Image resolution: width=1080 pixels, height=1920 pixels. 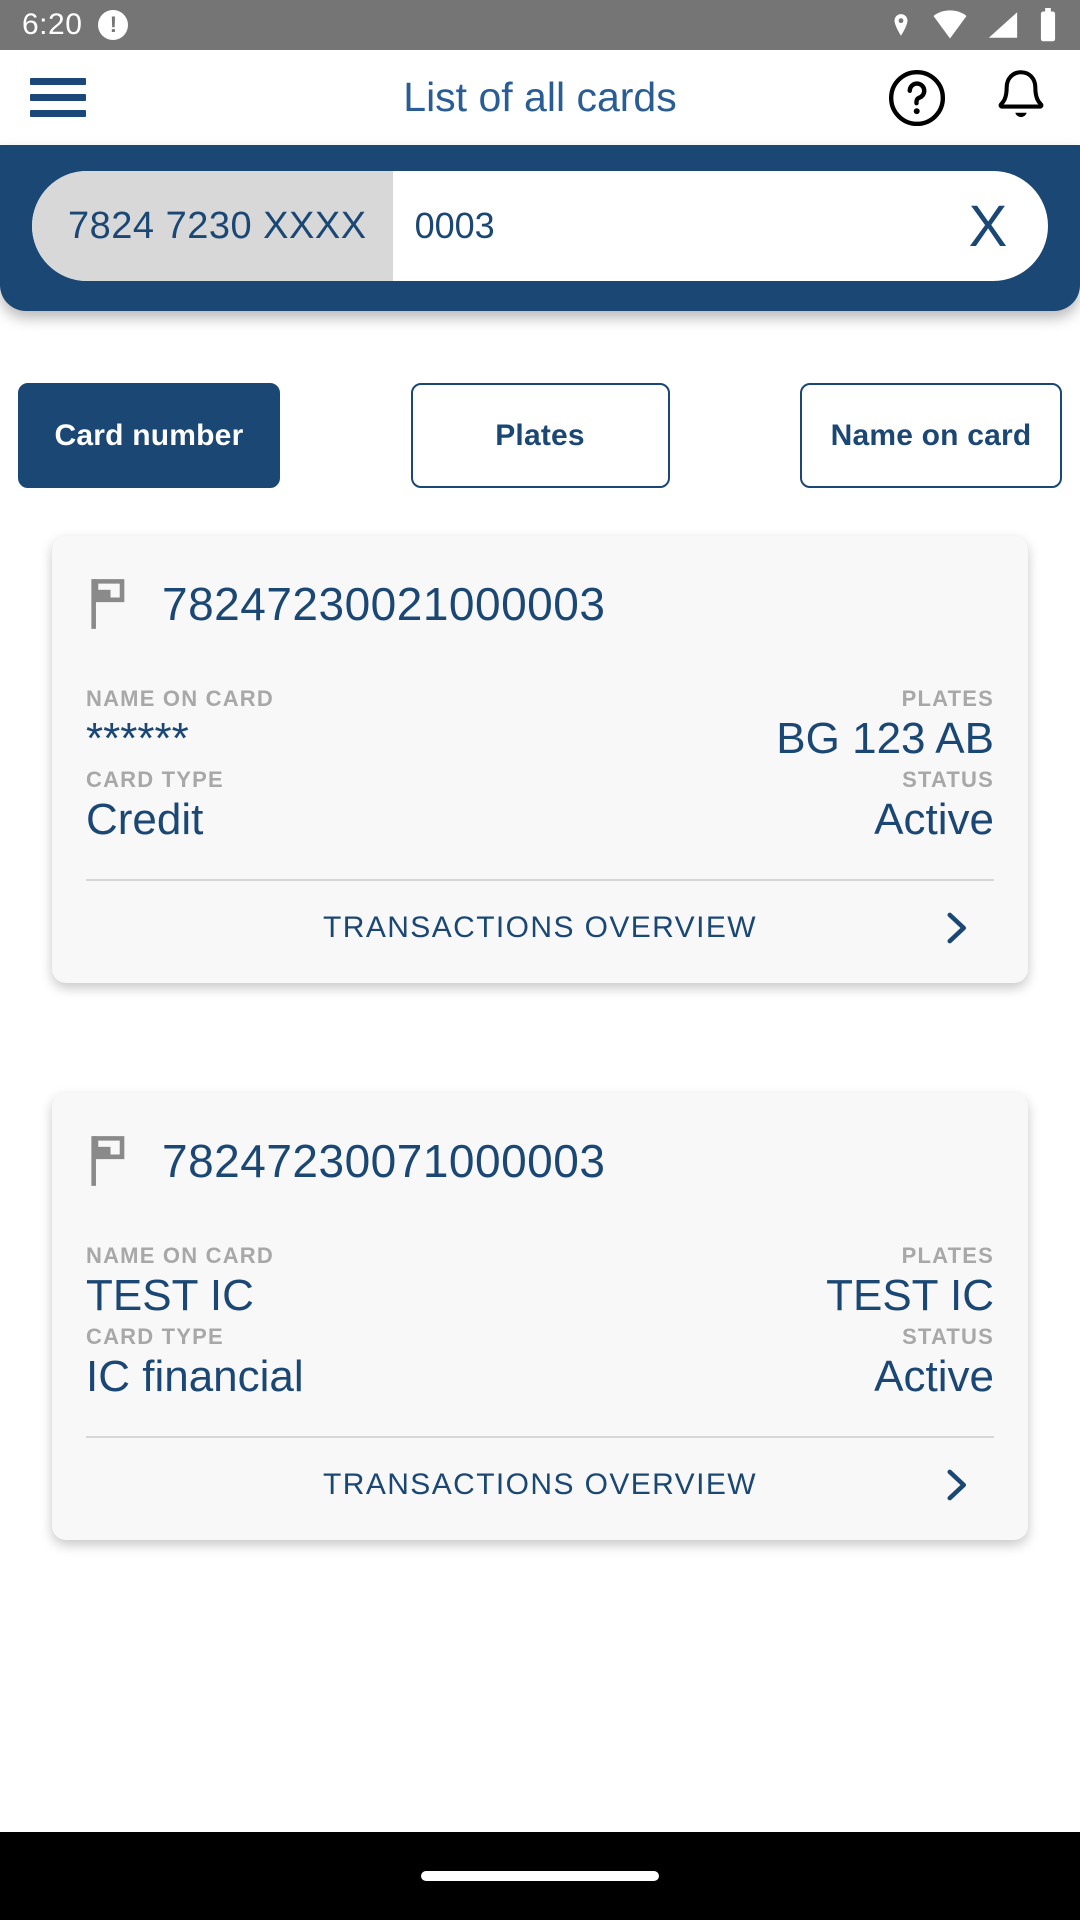 I want to click on status-icons, so click(x=973, y=25).